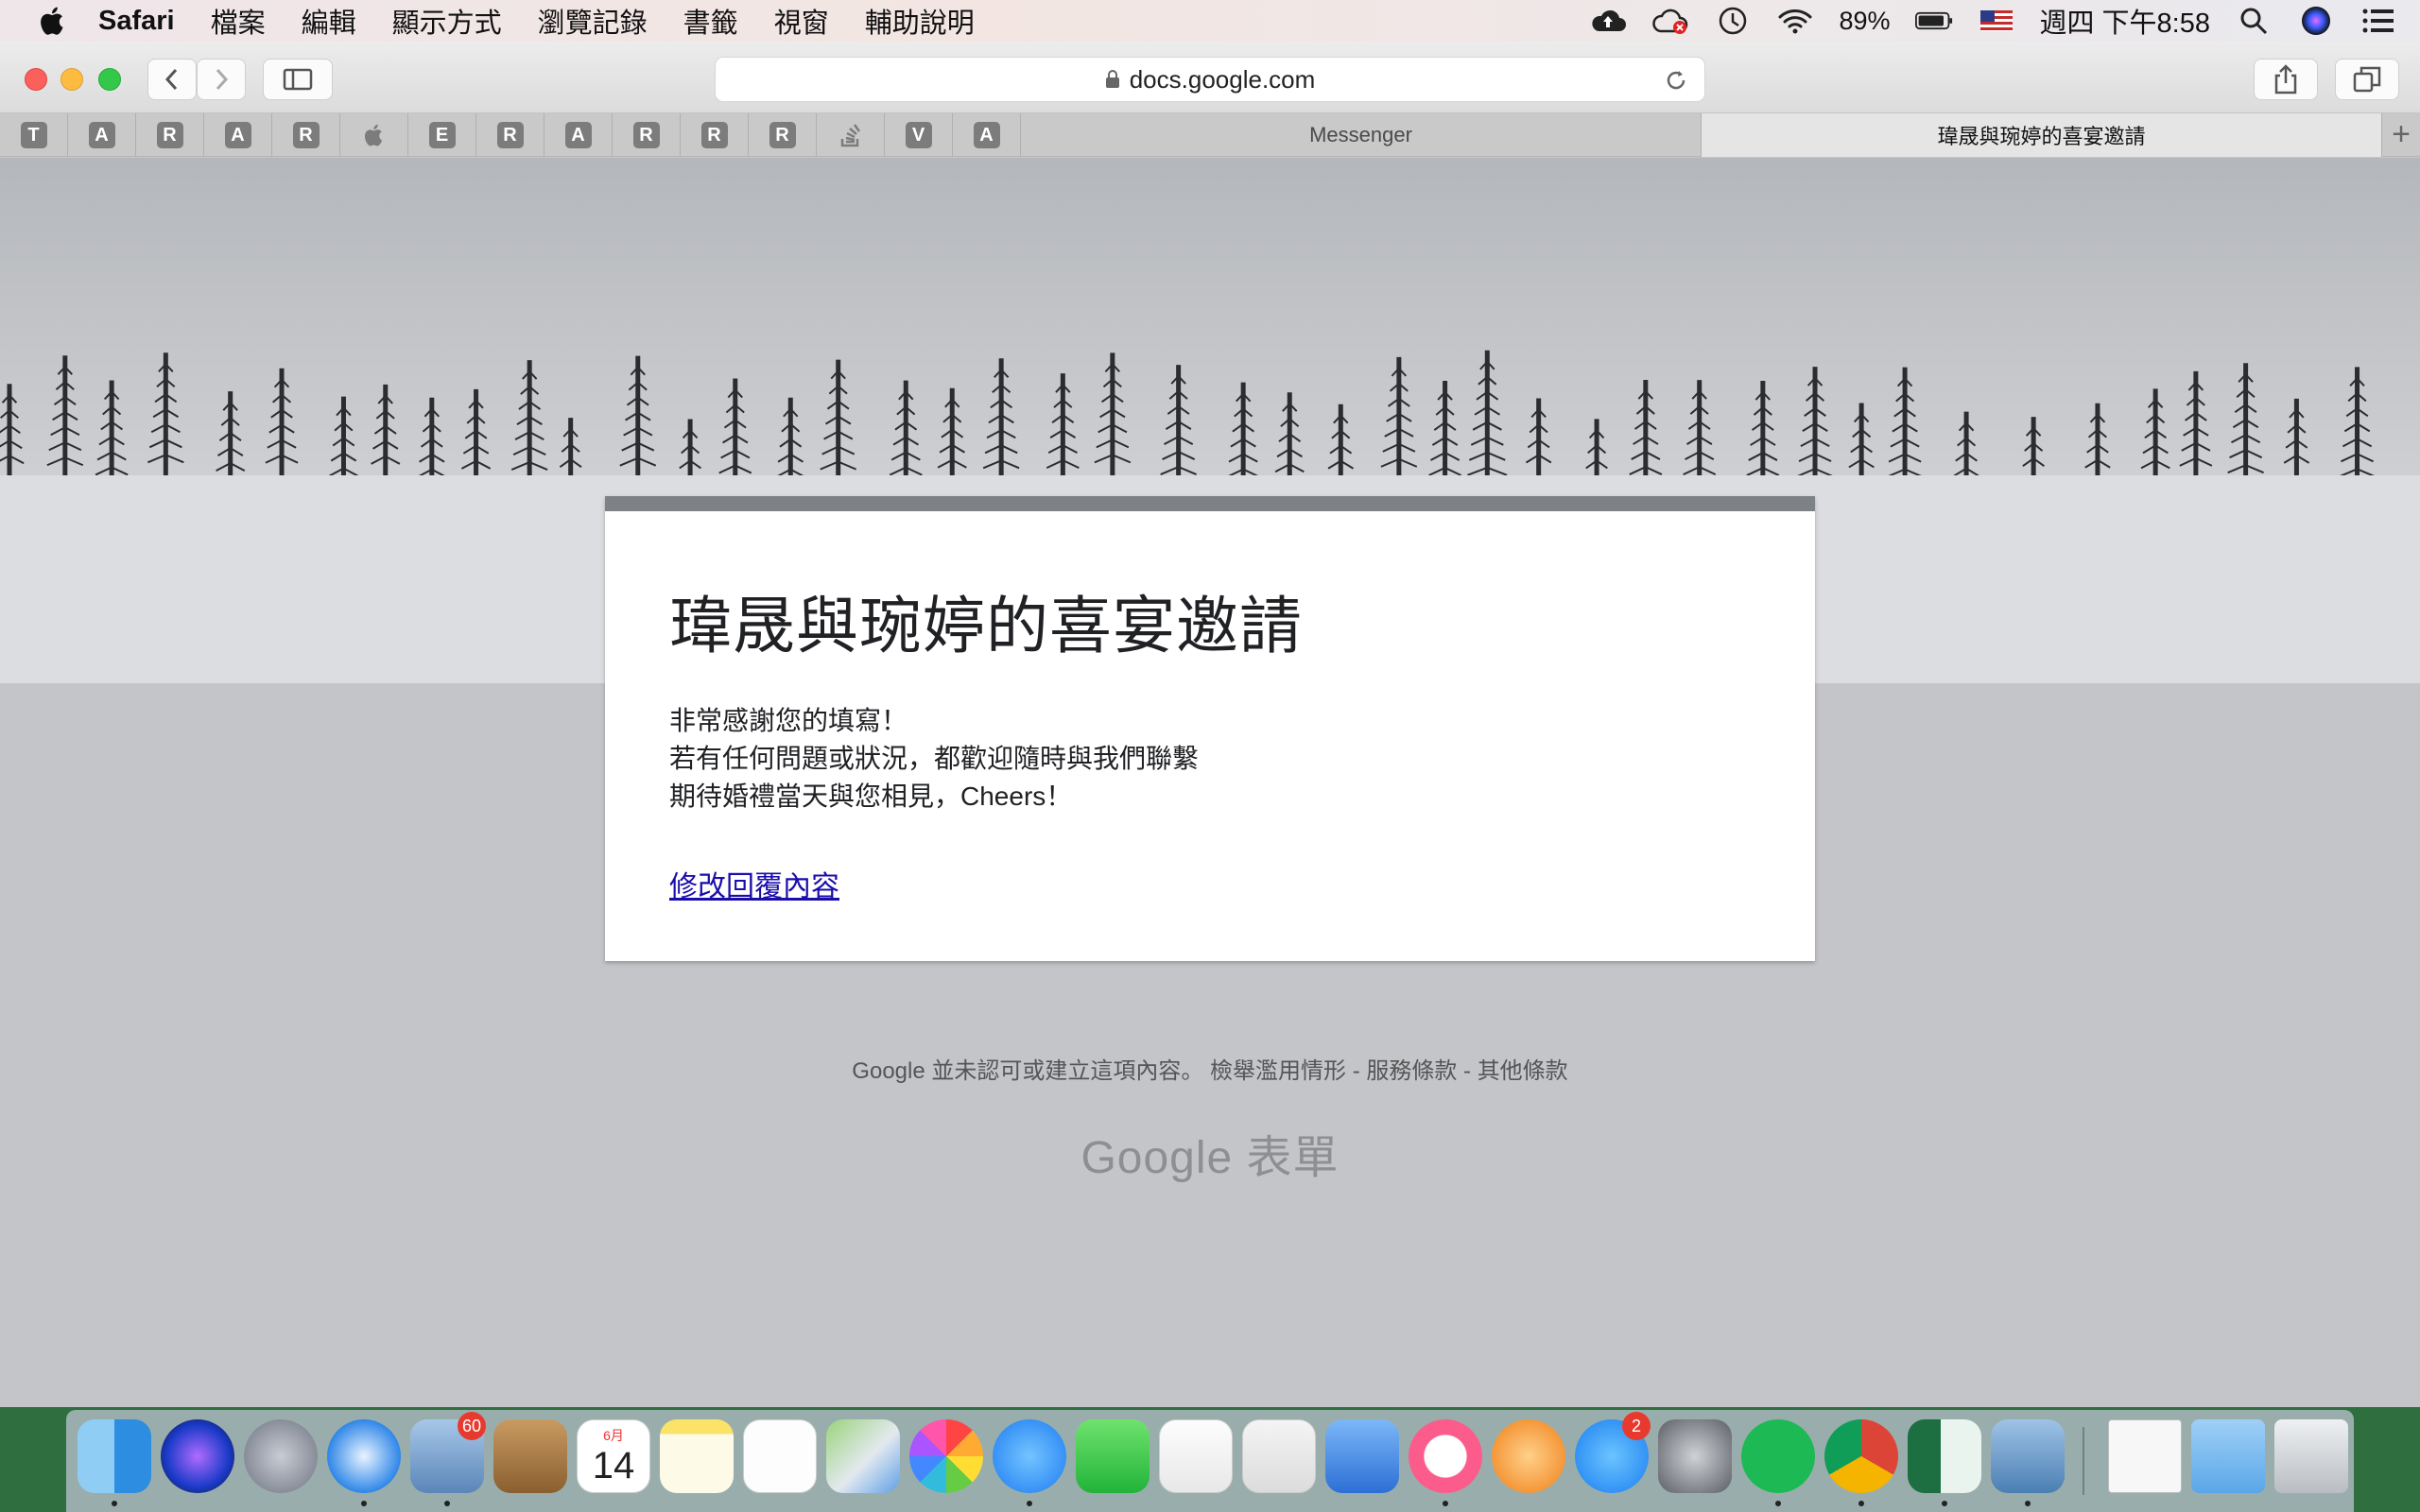 This screenshot has height=1512, width=2420. I want to click on tab-title: 瑋晟與琬婷的喜宴邀請, so click(2042, 136).